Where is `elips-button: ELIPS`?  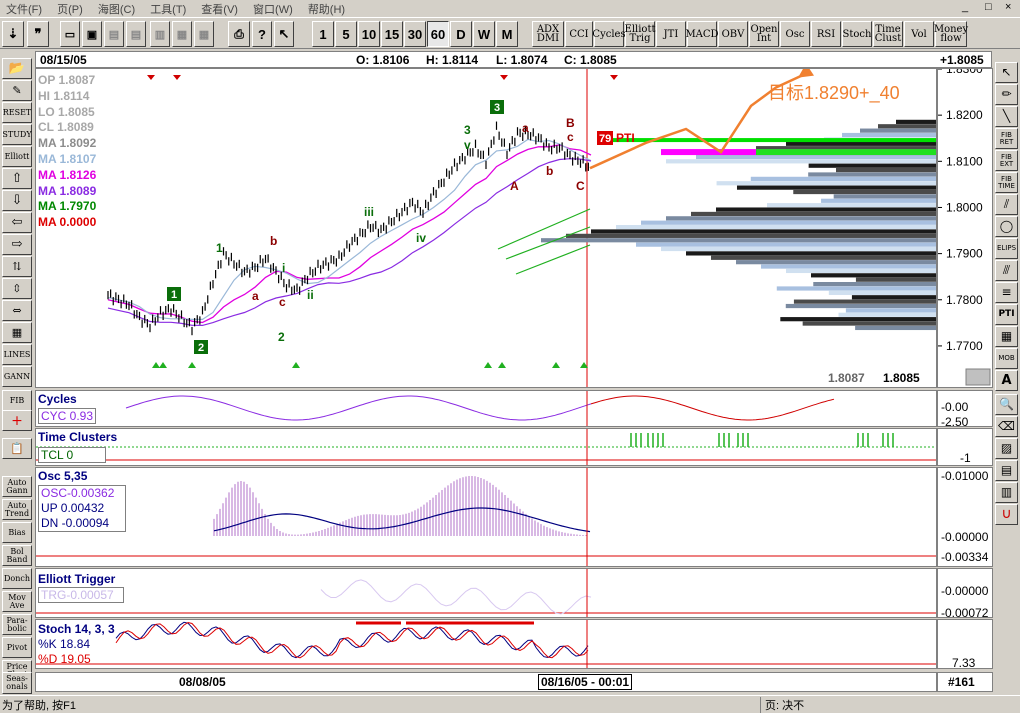
elips-button: ELIPS is located at coordinates (1006, 248).